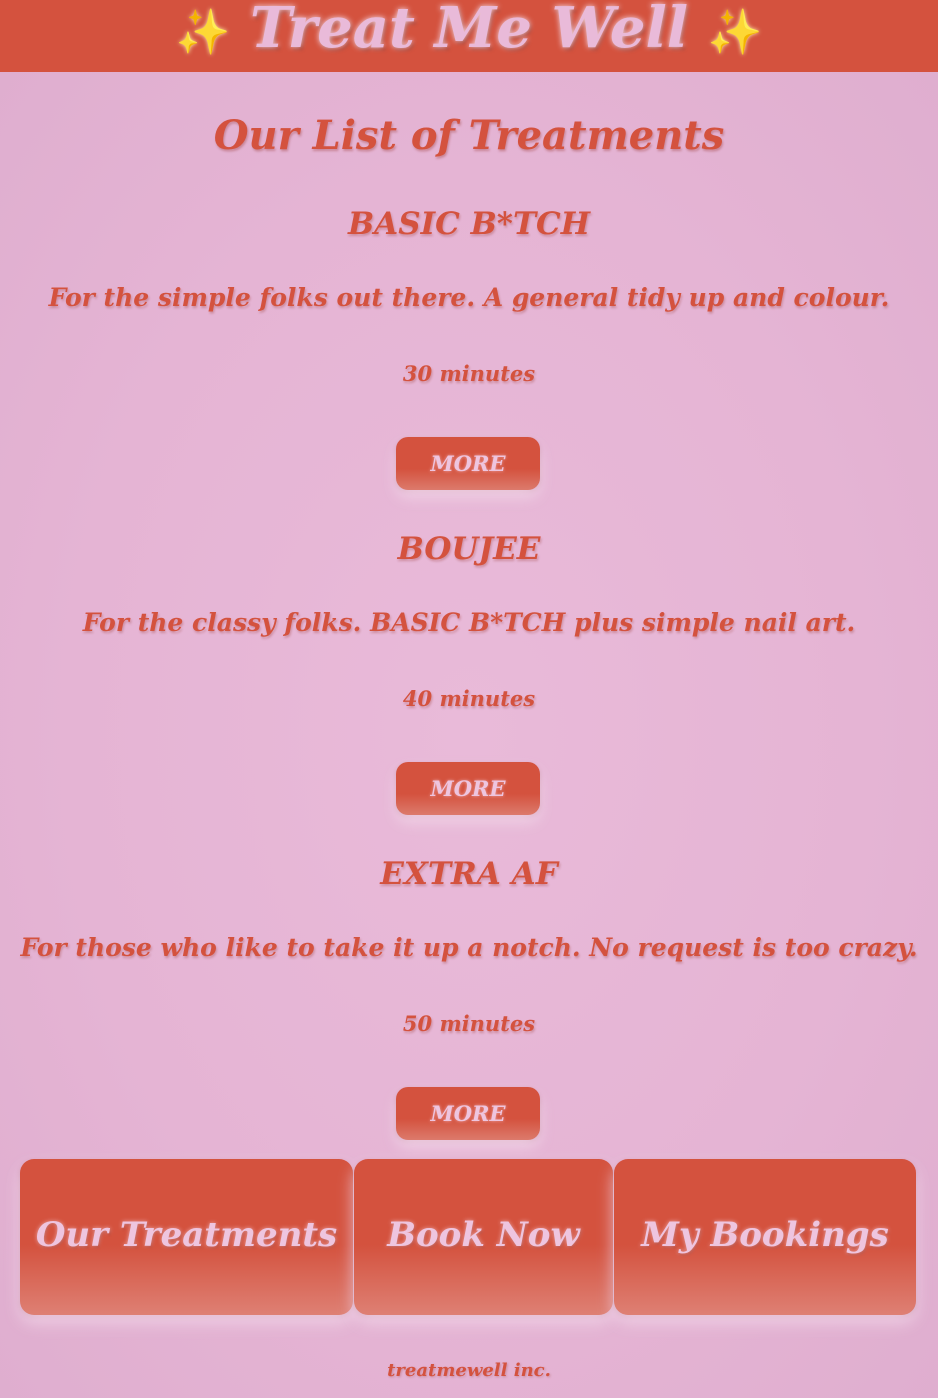 This screenshot has height=1398, width=938. I want to click on treatment-name: BASIC B*TCH, so click(469, 224).